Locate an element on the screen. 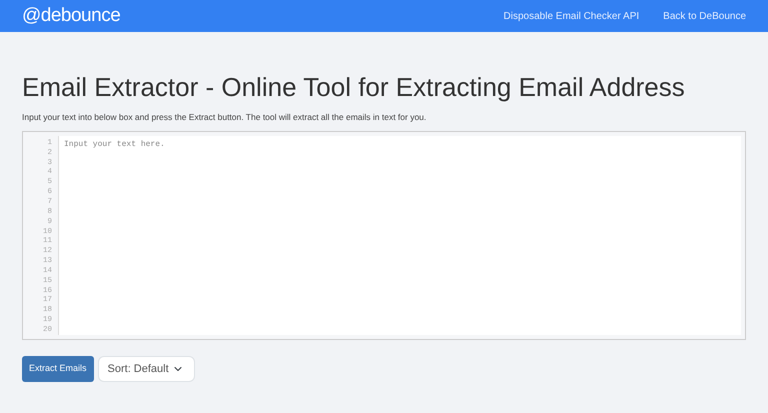 The height and width of the screenshot is (413, 768). description: Input your text into below box and press the Extract button. The tool will extract all the emails in text for you. is located at coordinates (225, 117).